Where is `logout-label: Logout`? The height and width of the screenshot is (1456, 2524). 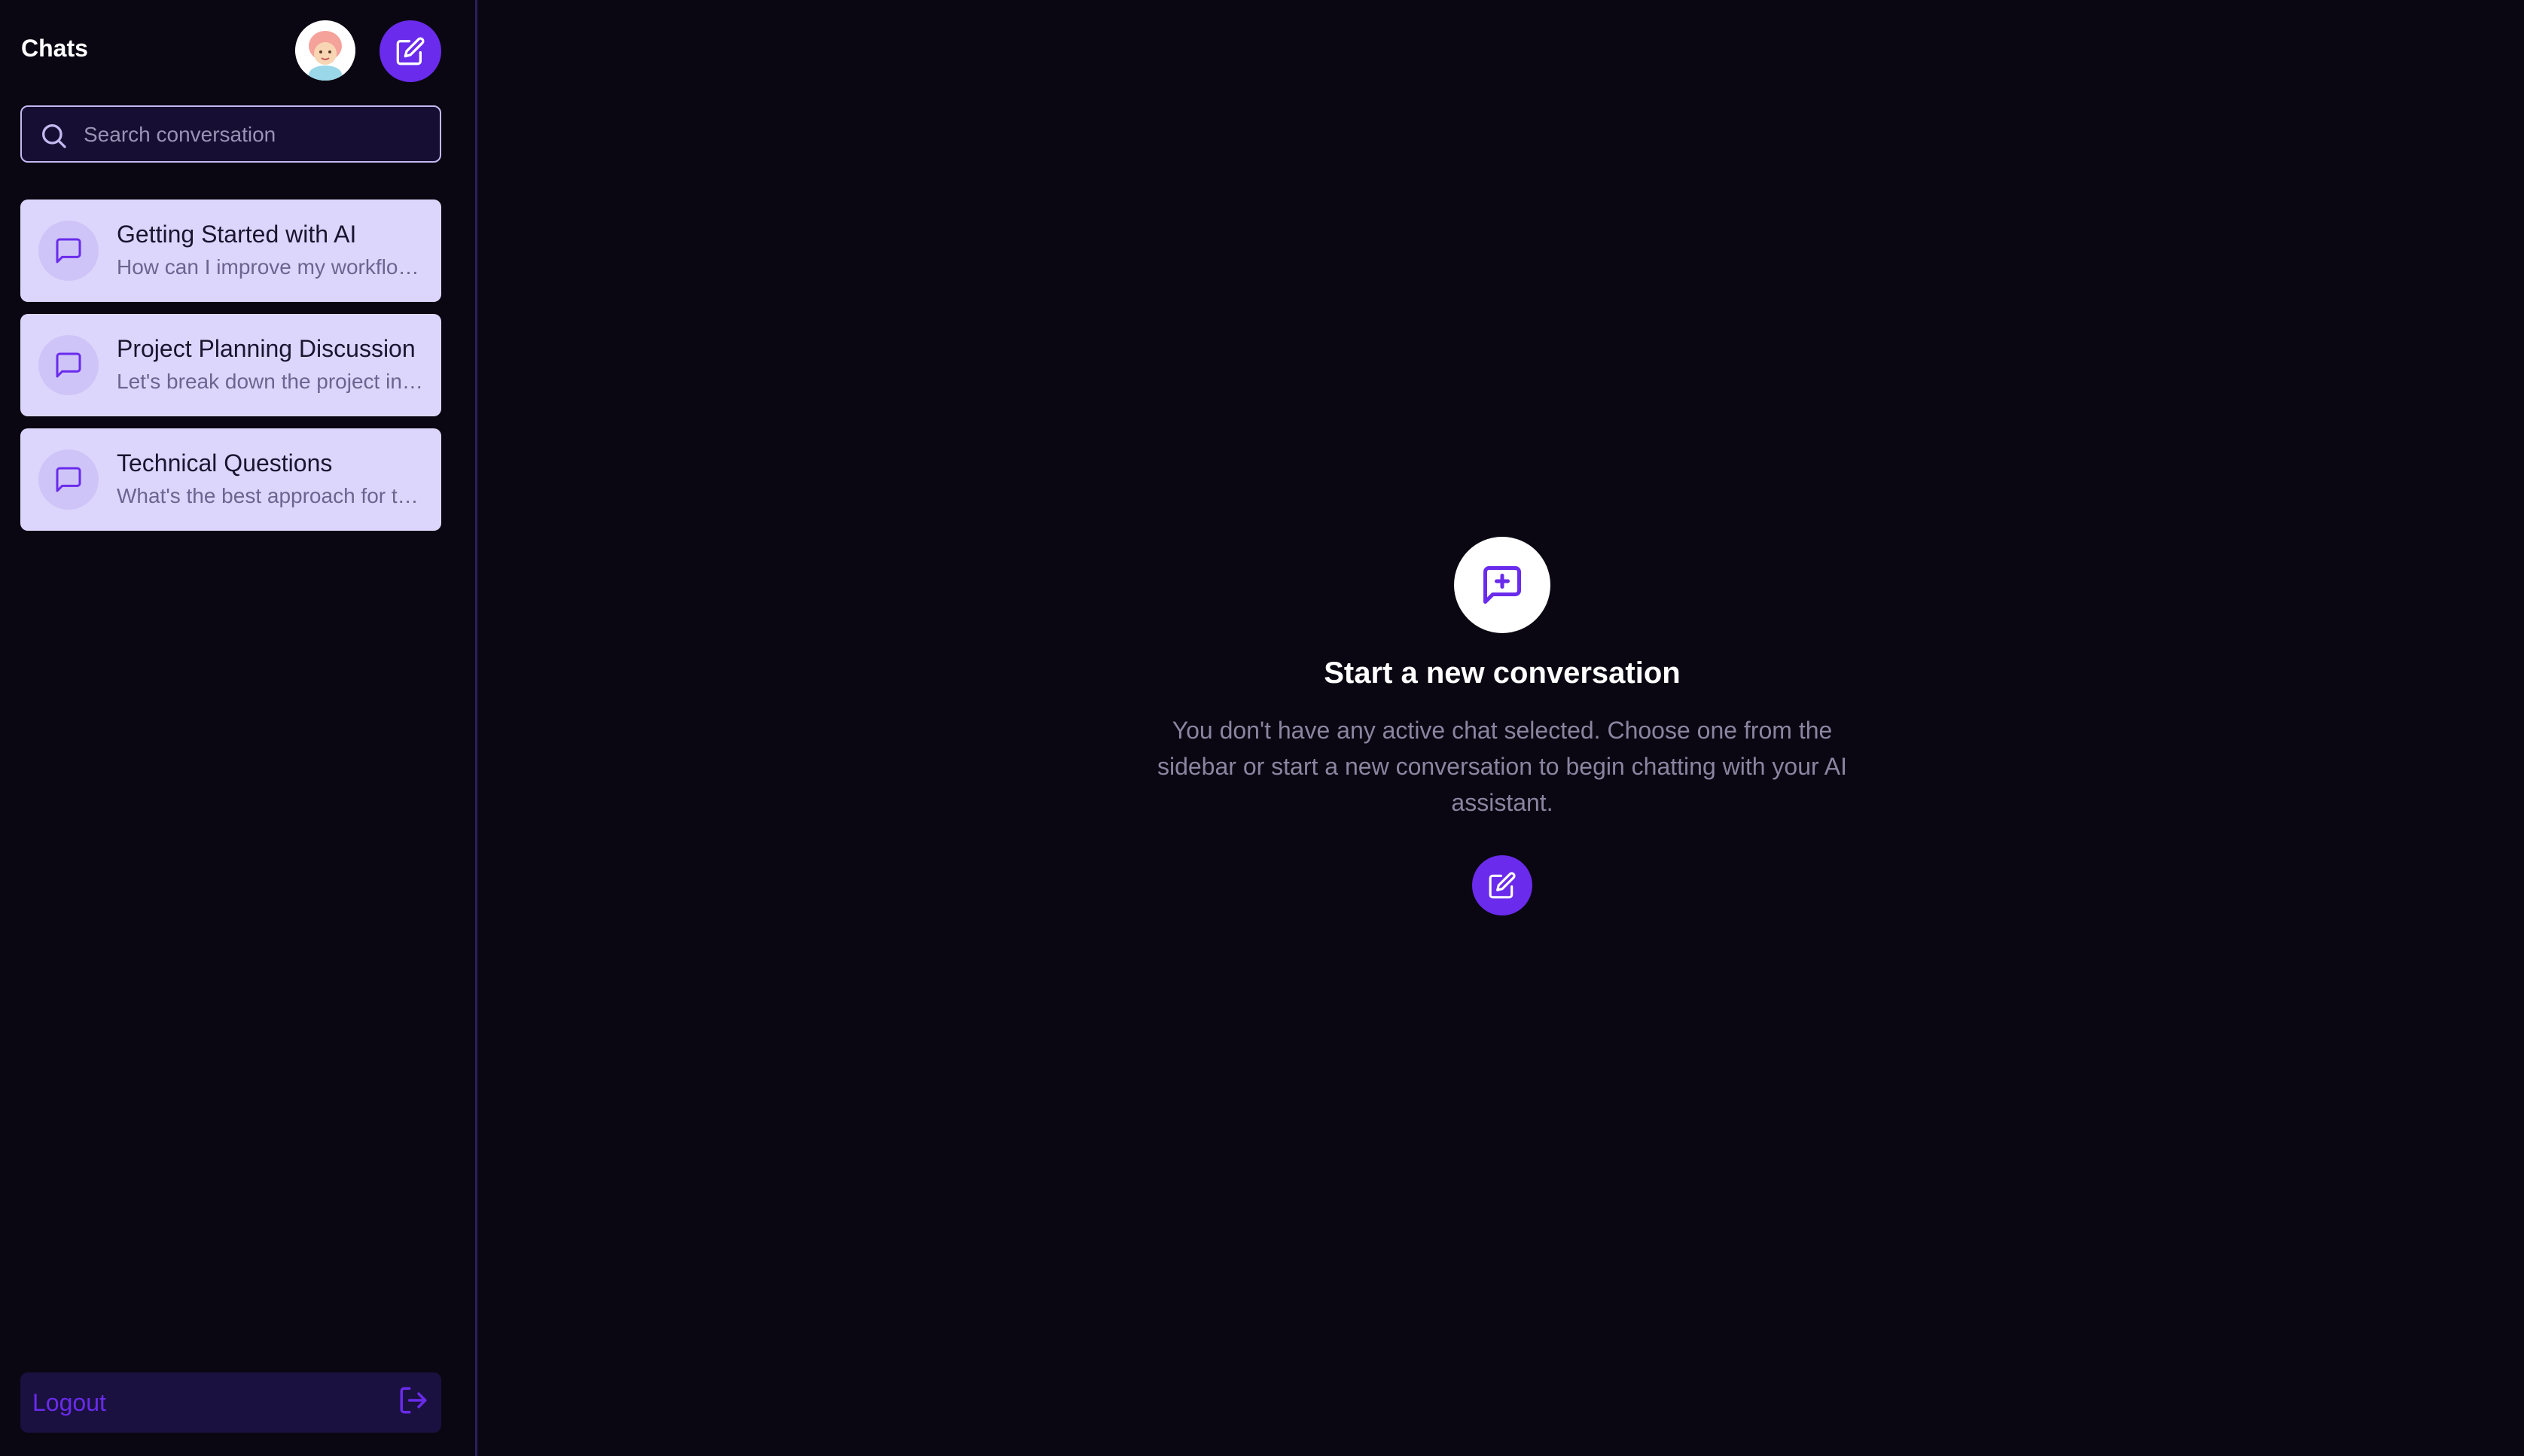
logout-label: Logout is located at coordinates (69, 1402).